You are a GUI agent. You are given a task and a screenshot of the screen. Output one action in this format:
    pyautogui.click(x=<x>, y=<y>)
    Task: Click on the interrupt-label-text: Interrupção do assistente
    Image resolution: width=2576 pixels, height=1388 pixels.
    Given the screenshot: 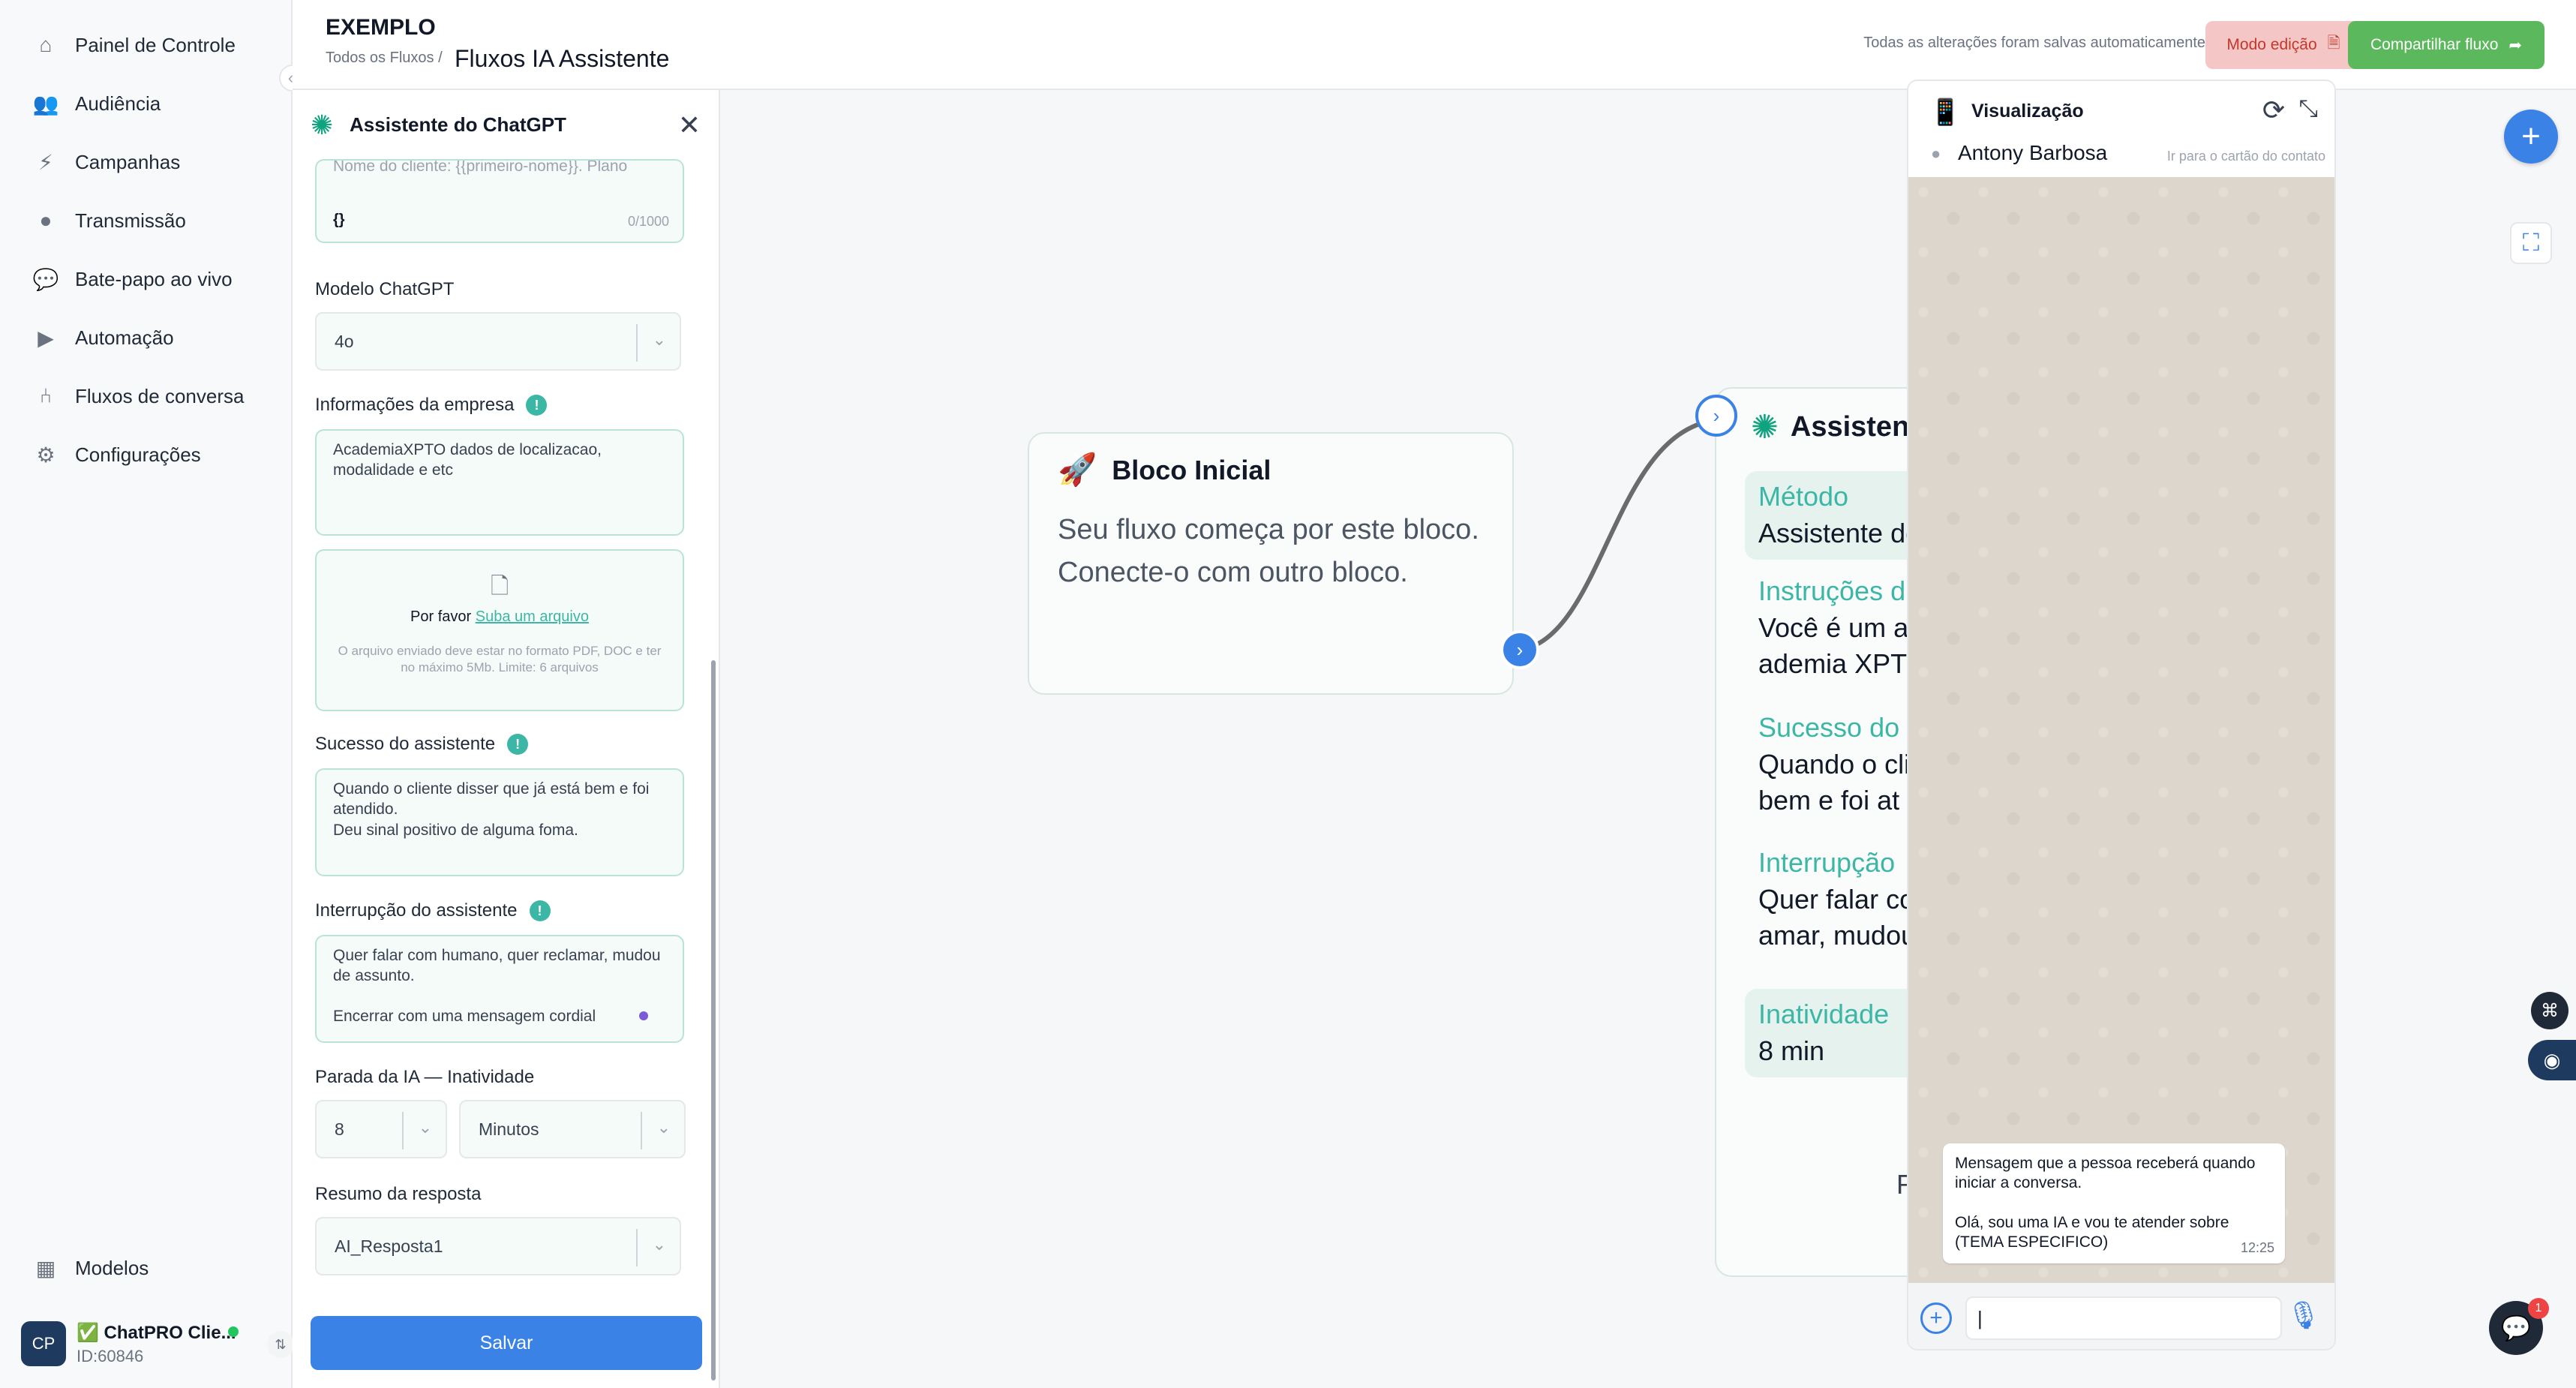 What is the action you would take?
    pyautogui.click(x=416, y=910)
    